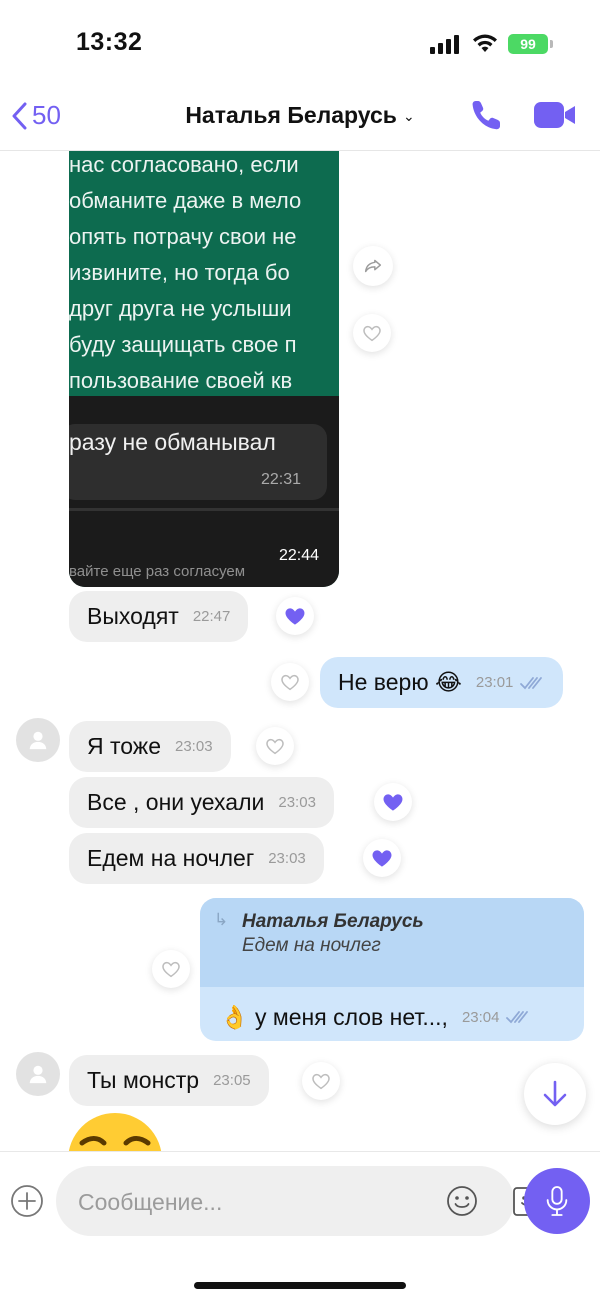  What do you see at coordinates (408, 116) in the screenshot?
I see `chevron-down-icon: ⌄` at bounding box center [408, 116].